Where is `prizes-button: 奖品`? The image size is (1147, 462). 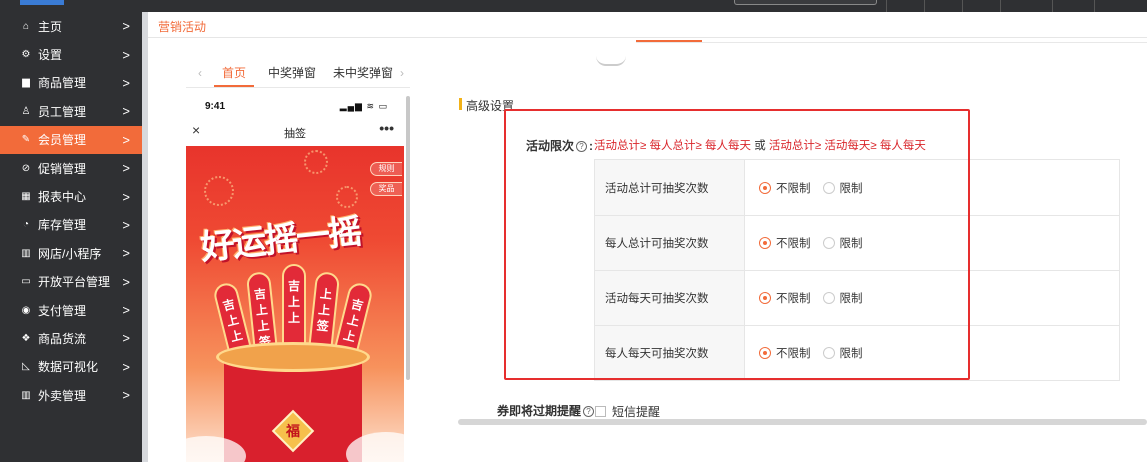
prizes-button: 奖品 is located at coordinates (386, 189).